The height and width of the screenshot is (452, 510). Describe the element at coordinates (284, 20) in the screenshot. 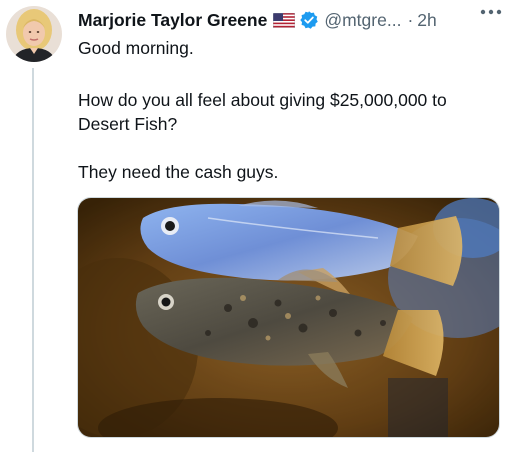

I see `us-flag-icon` at that location.